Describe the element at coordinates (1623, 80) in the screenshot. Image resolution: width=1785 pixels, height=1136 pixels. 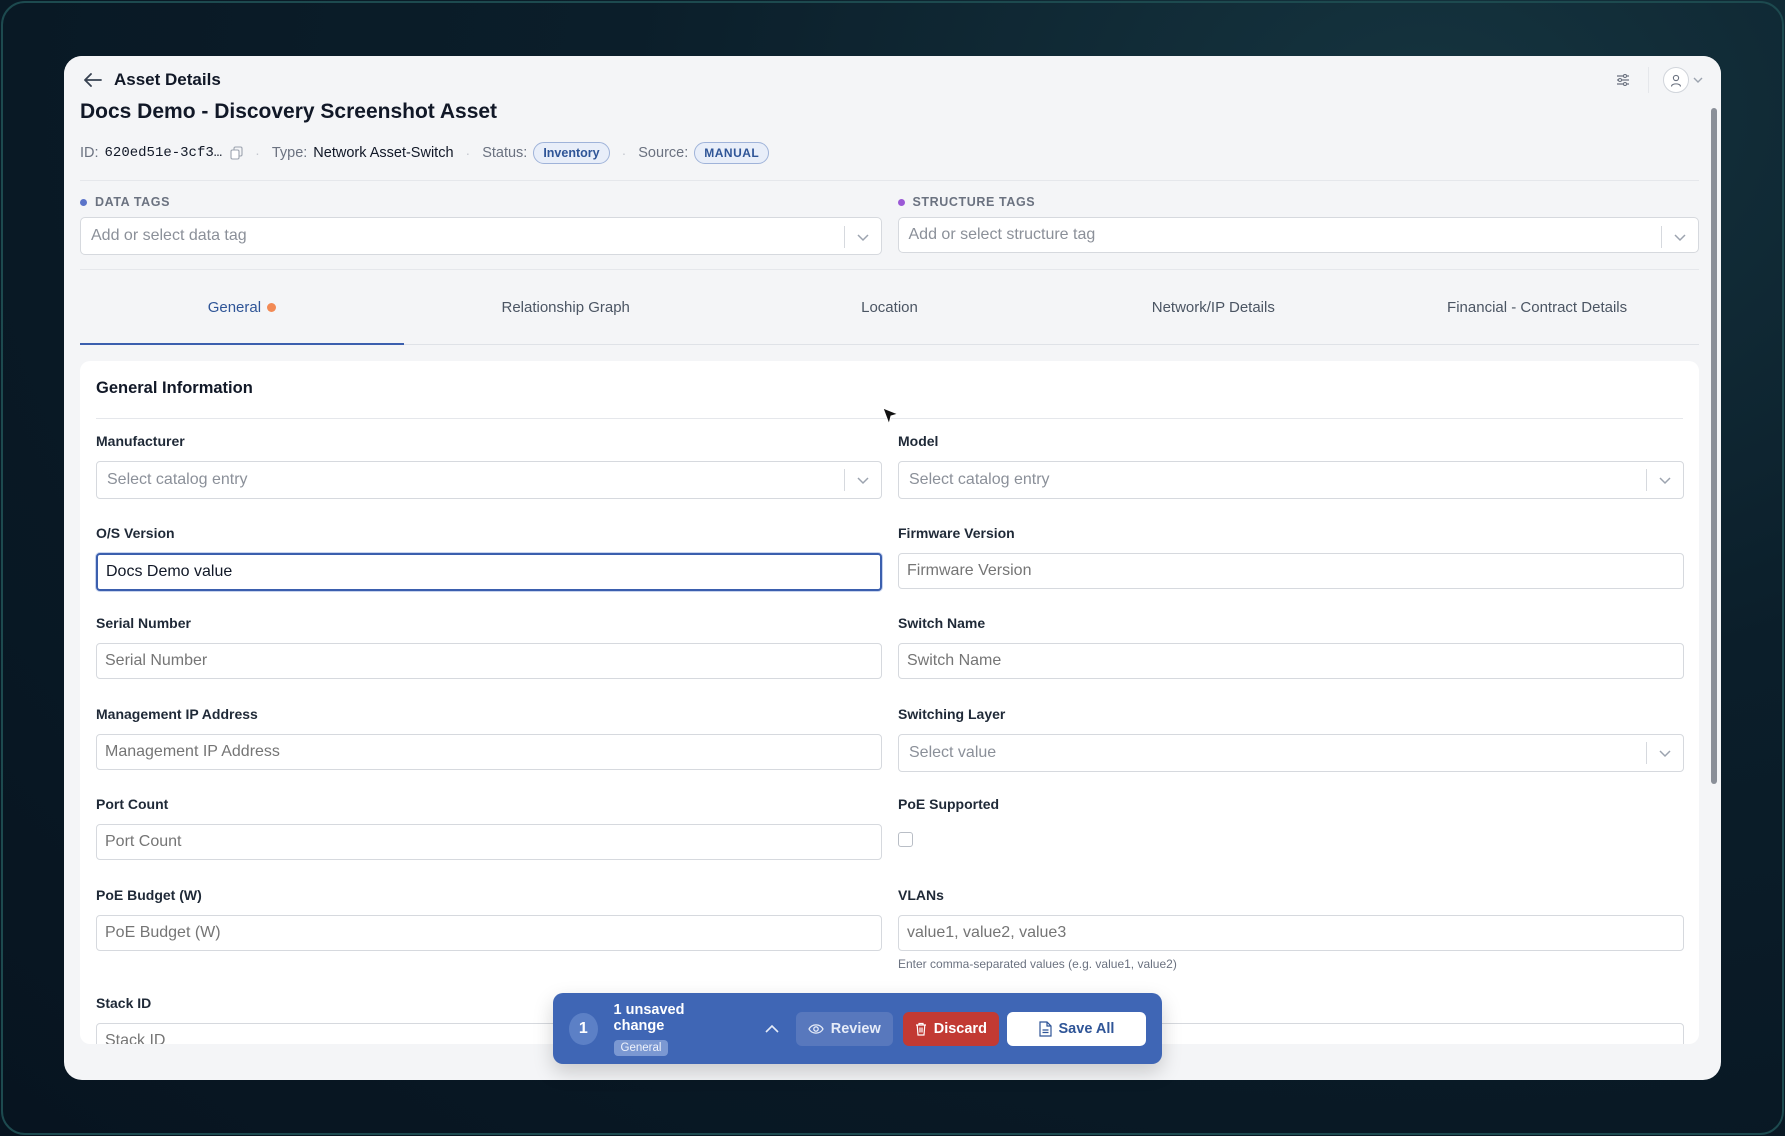
I see `sliders-icon` at that location.